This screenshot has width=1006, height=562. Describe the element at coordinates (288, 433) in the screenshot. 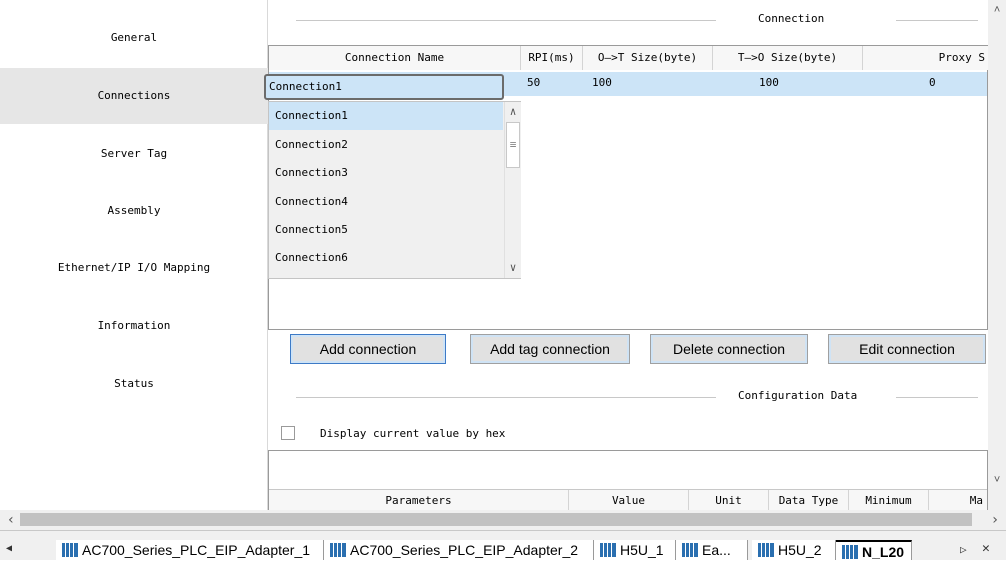

I see `display-hex-checkbox` at that location.